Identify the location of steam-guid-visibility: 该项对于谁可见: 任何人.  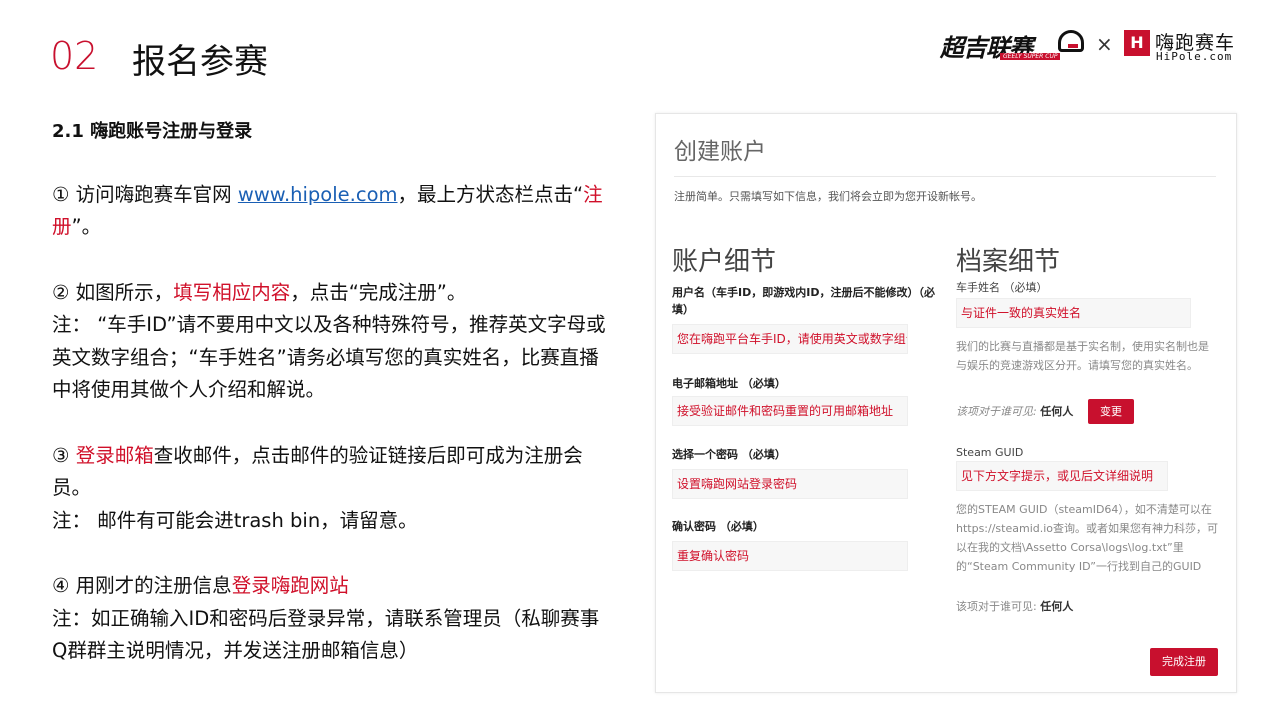
(1014, 606).